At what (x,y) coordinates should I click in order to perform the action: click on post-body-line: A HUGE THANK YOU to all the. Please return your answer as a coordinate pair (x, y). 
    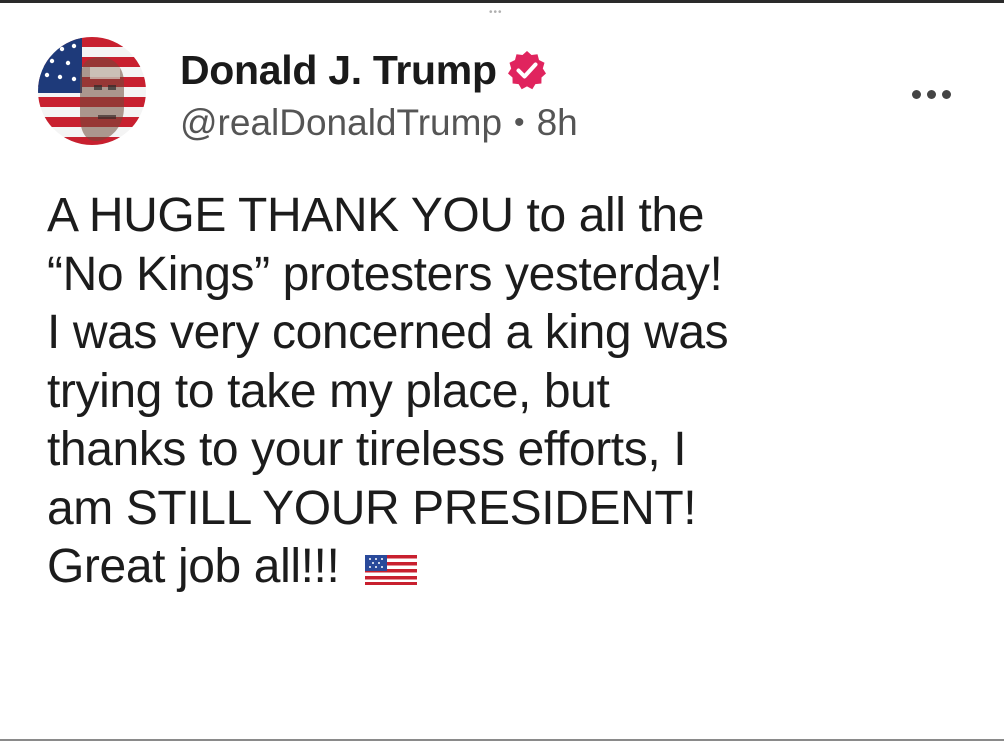
    Looking at the image, I should click on (376, 215).